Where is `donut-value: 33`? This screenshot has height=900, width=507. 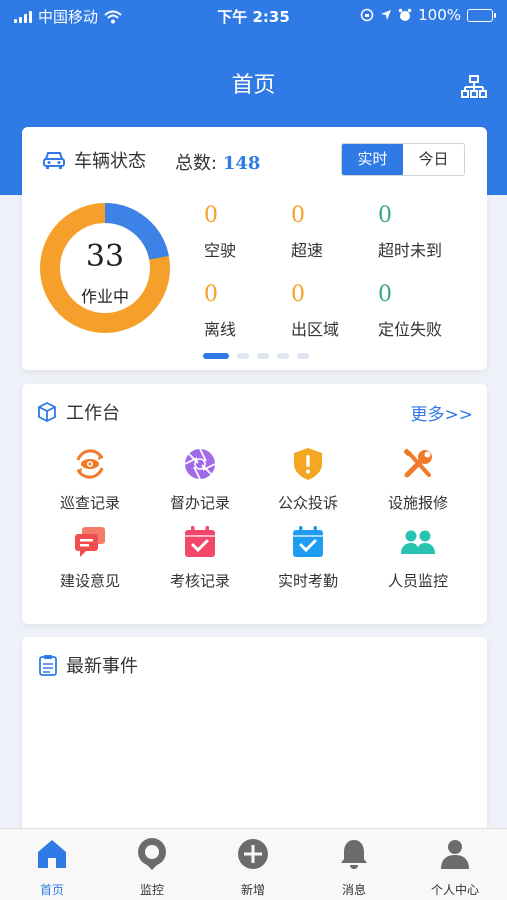 donut-value: 33 is located at coordinates (105, 256).